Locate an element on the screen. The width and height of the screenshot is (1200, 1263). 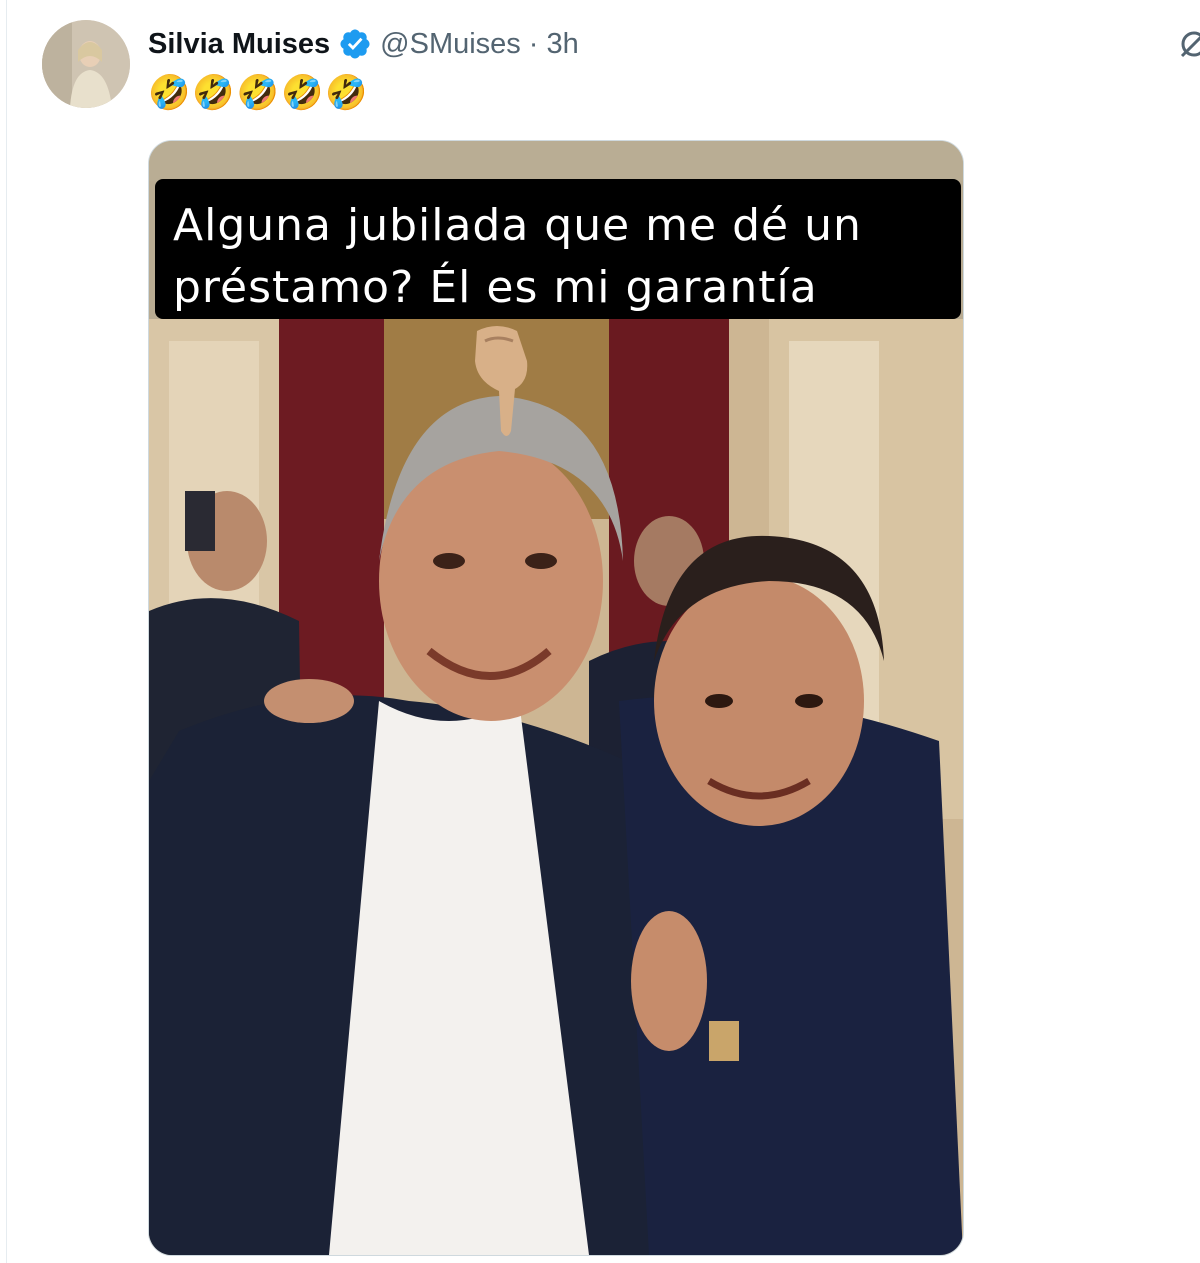
avatar-image is located at coordinates (86, 64).